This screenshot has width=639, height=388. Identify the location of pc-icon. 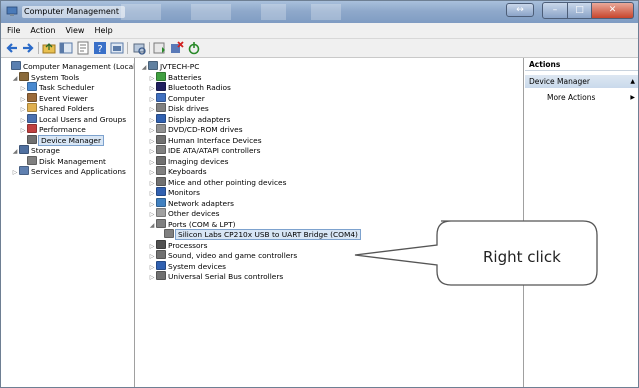
(153, 65).